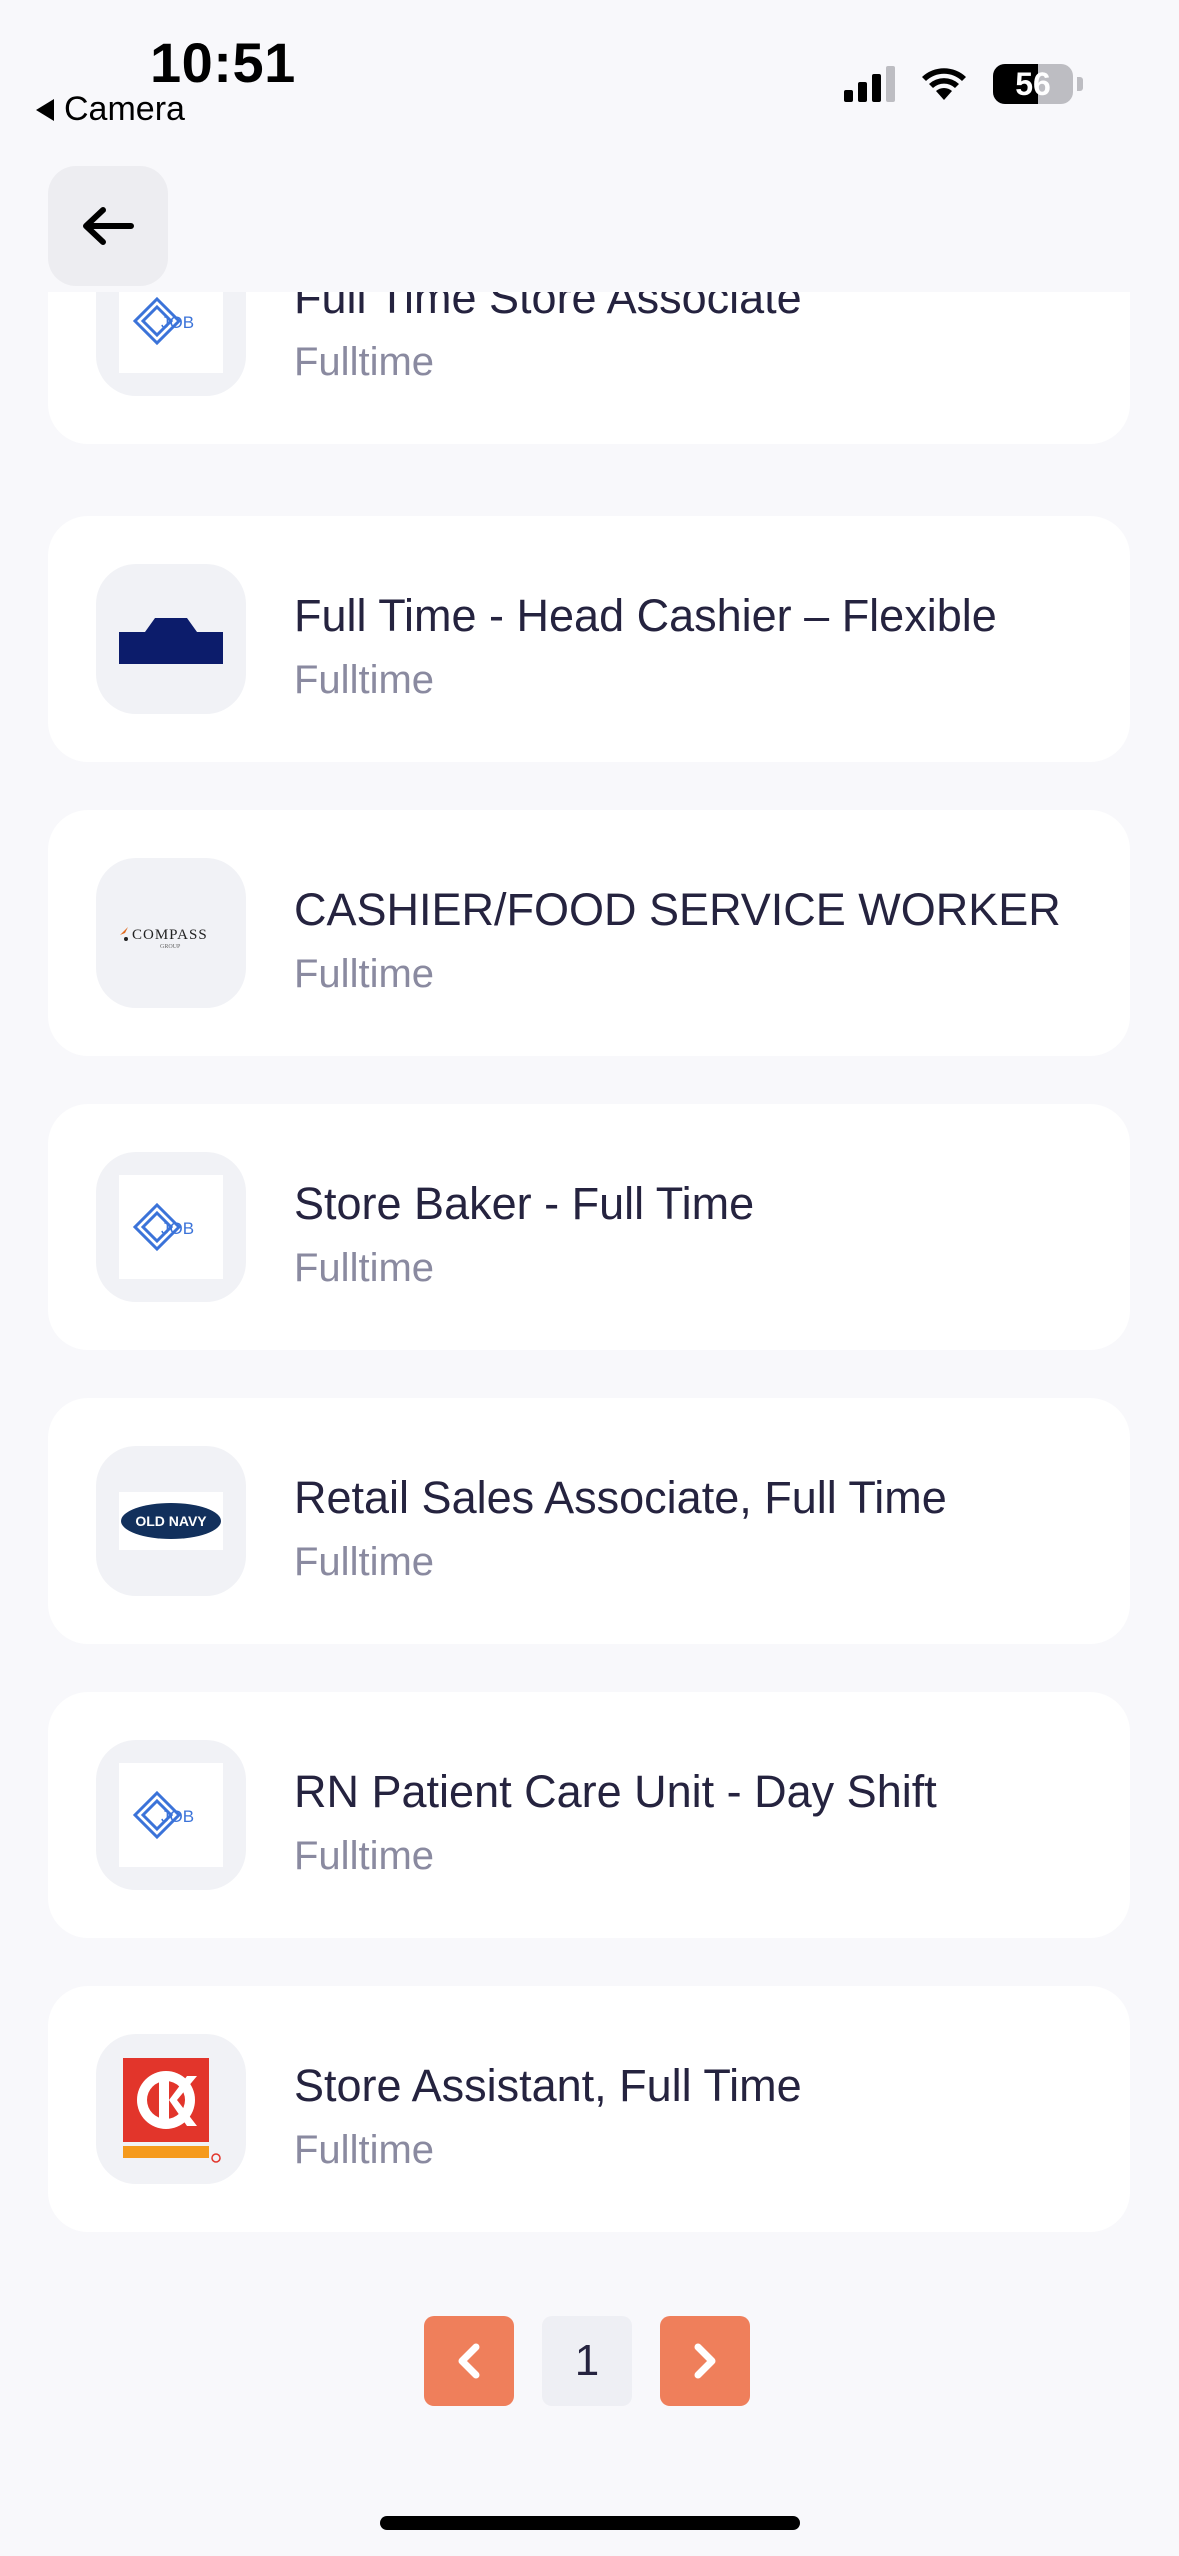 The image size is (1179, 2556). I want to click on navy-building-logo-icon, so click(171, 641).